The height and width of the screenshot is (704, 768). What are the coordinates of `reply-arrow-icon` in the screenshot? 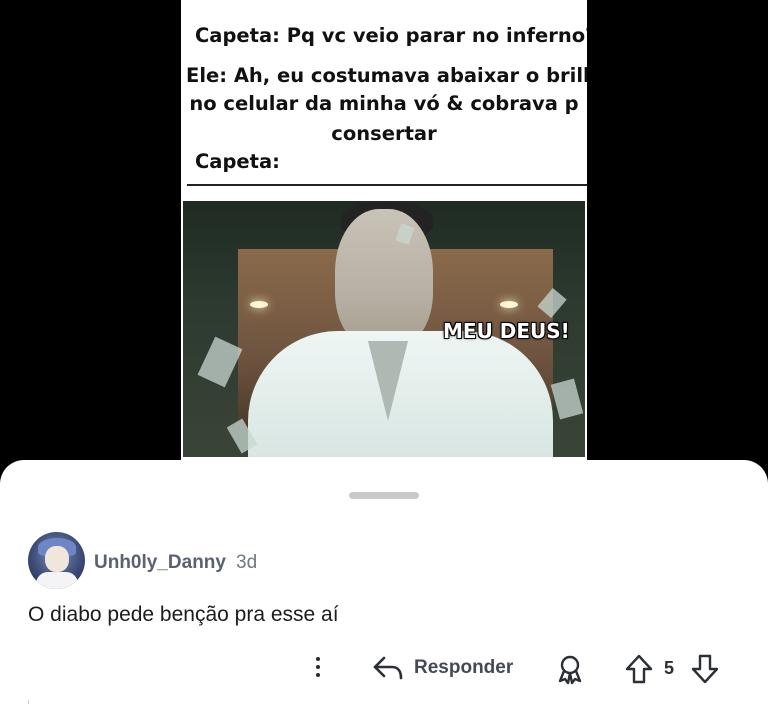 It's located at (388, 668).